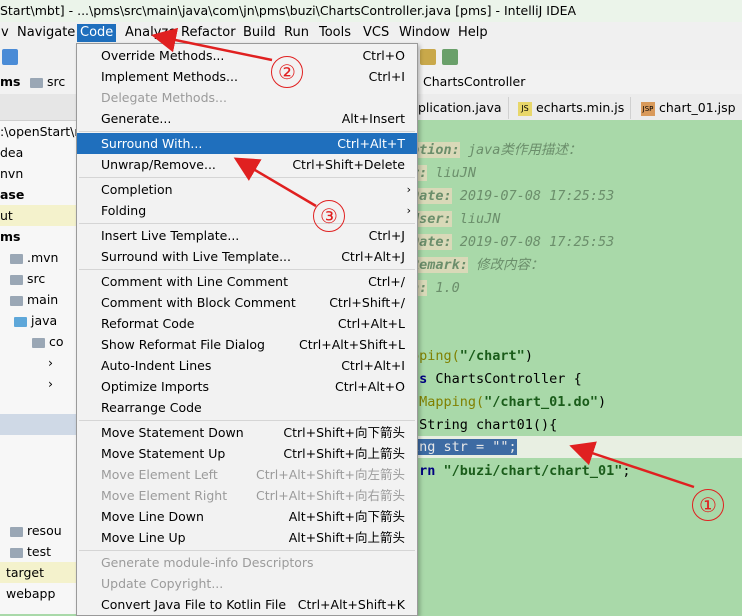 This screenshot has height=616, width=742. I want to click on breadcrumb-controller: ChartsController, so click(465, 81).